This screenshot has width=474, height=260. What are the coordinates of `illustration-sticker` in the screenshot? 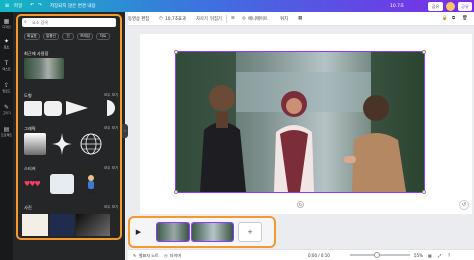 It's located at (62, 184).